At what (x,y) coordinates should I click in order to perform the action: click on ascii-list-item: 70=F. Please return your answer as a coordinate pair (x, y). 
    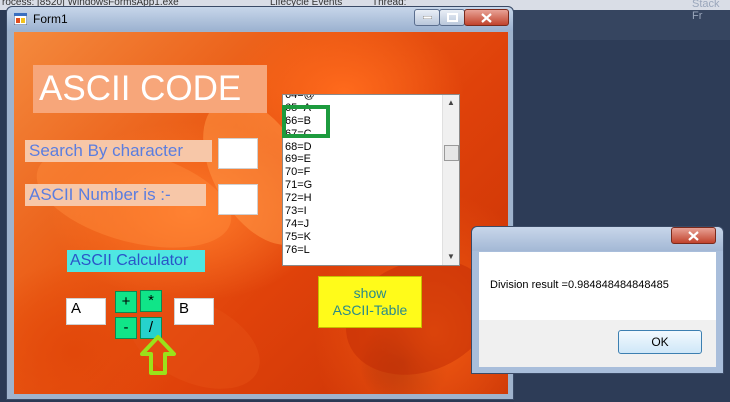
    Looking at the image, I should click on (362, 172).